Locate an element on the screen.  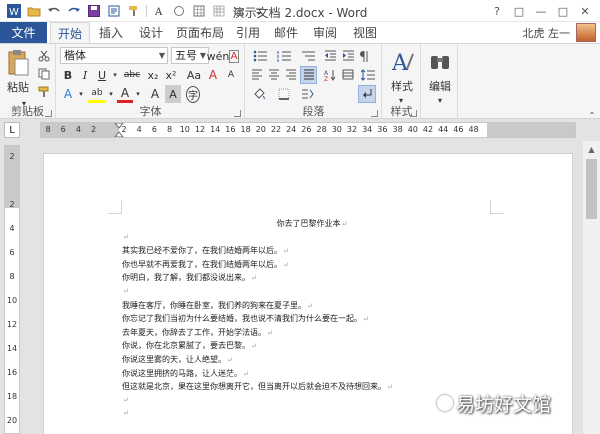
font-size-select: 五号 ▼ is located at coordinates (190, 55).